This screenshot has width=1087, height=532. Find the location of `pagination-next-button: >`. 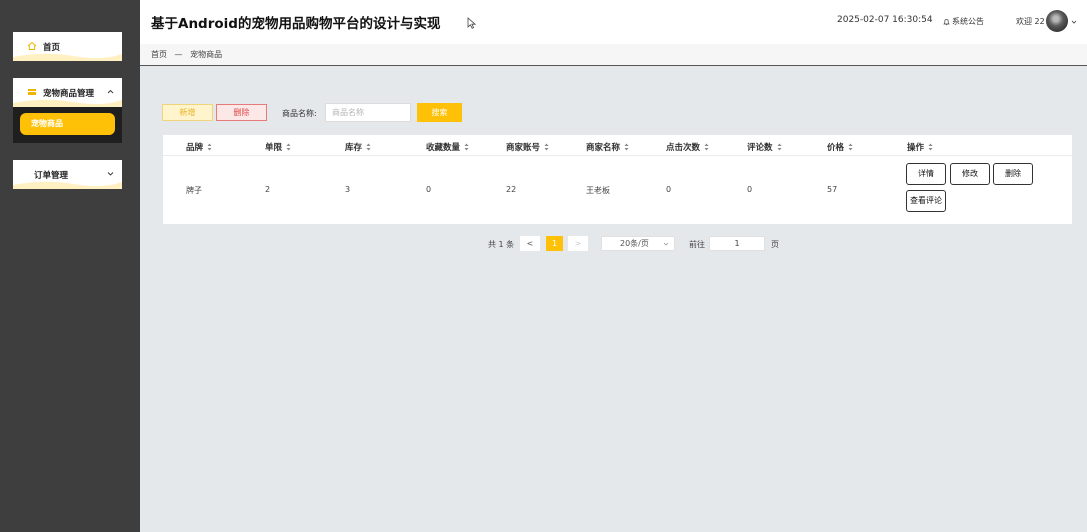

pagination-next-button: > is located at coordinates (578, 243).